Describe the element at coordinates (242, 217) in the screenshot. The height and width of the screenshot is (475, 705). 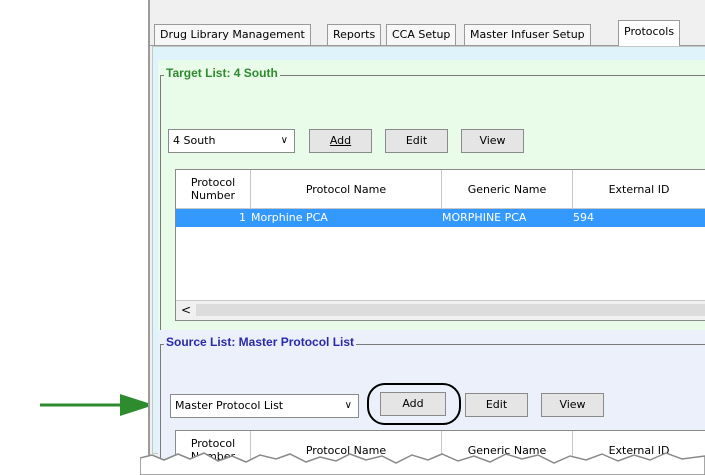
I see `cell-protocol-number: 1` at that location.